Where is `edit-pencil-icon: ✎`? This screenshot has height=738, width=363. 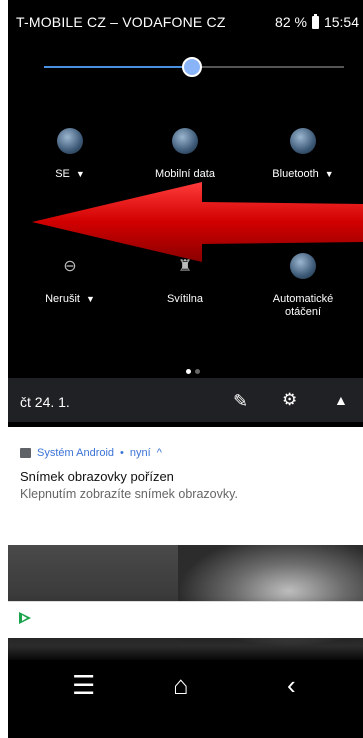
edit-pencil-icon: ✎ is located at coordinates (240, 401).